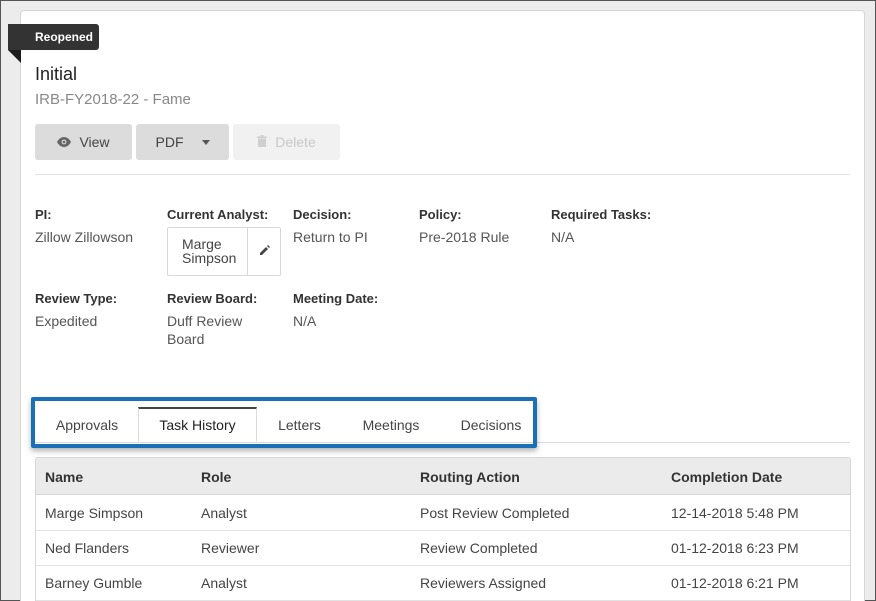 The image size is (876, 601). I want to click on caret-down-icon, so click(205, 142).